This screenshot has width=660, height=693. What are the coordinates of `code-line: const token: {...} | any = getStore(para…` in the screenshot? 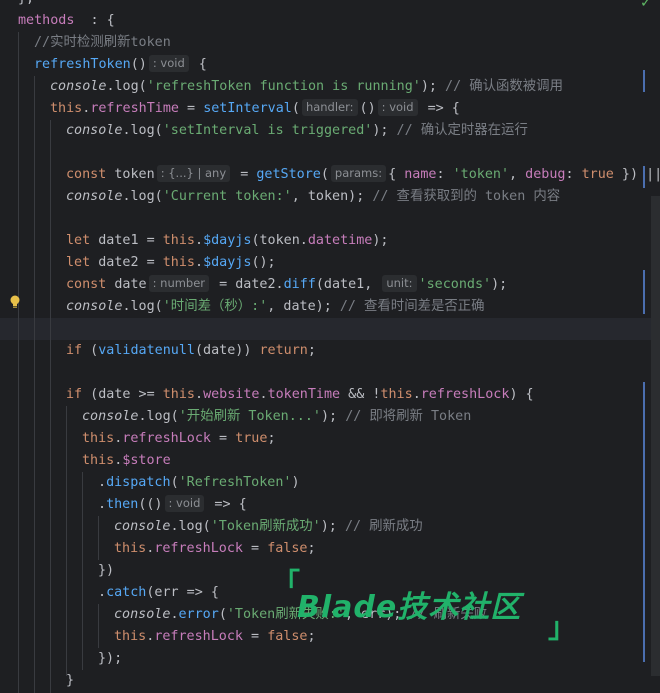 It's located at (330, 175).